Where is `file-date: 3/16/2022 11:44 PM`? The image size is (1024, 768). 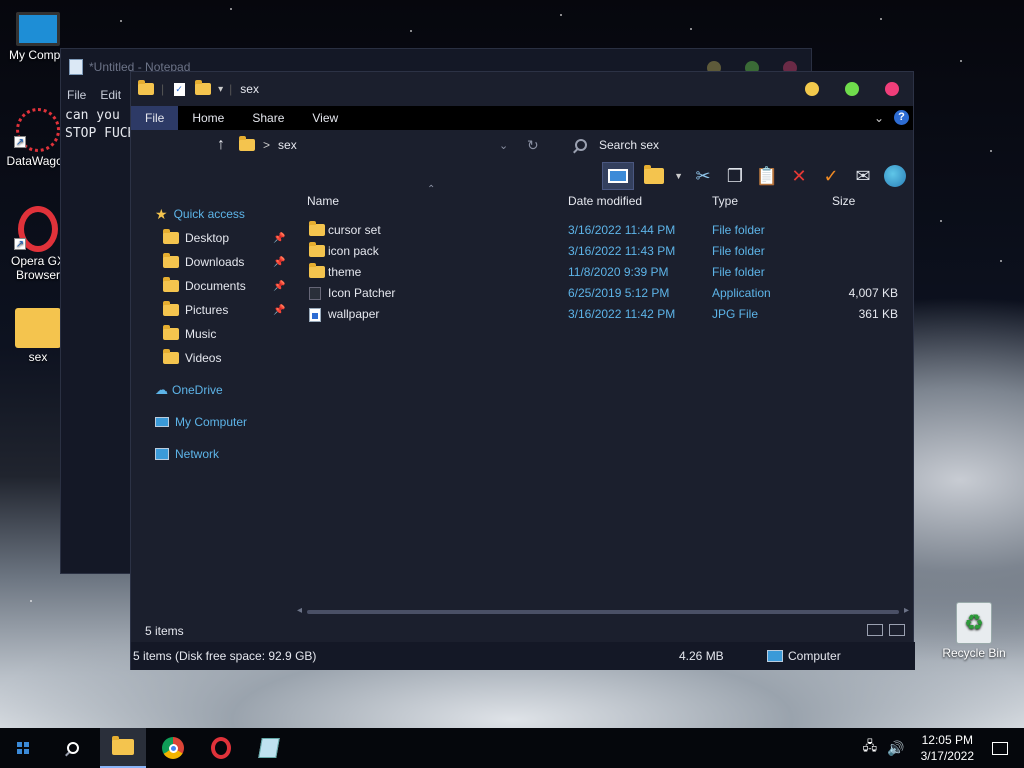
file-date: 3/16/2022 11:44 PM is located at coordinates (622, 230).